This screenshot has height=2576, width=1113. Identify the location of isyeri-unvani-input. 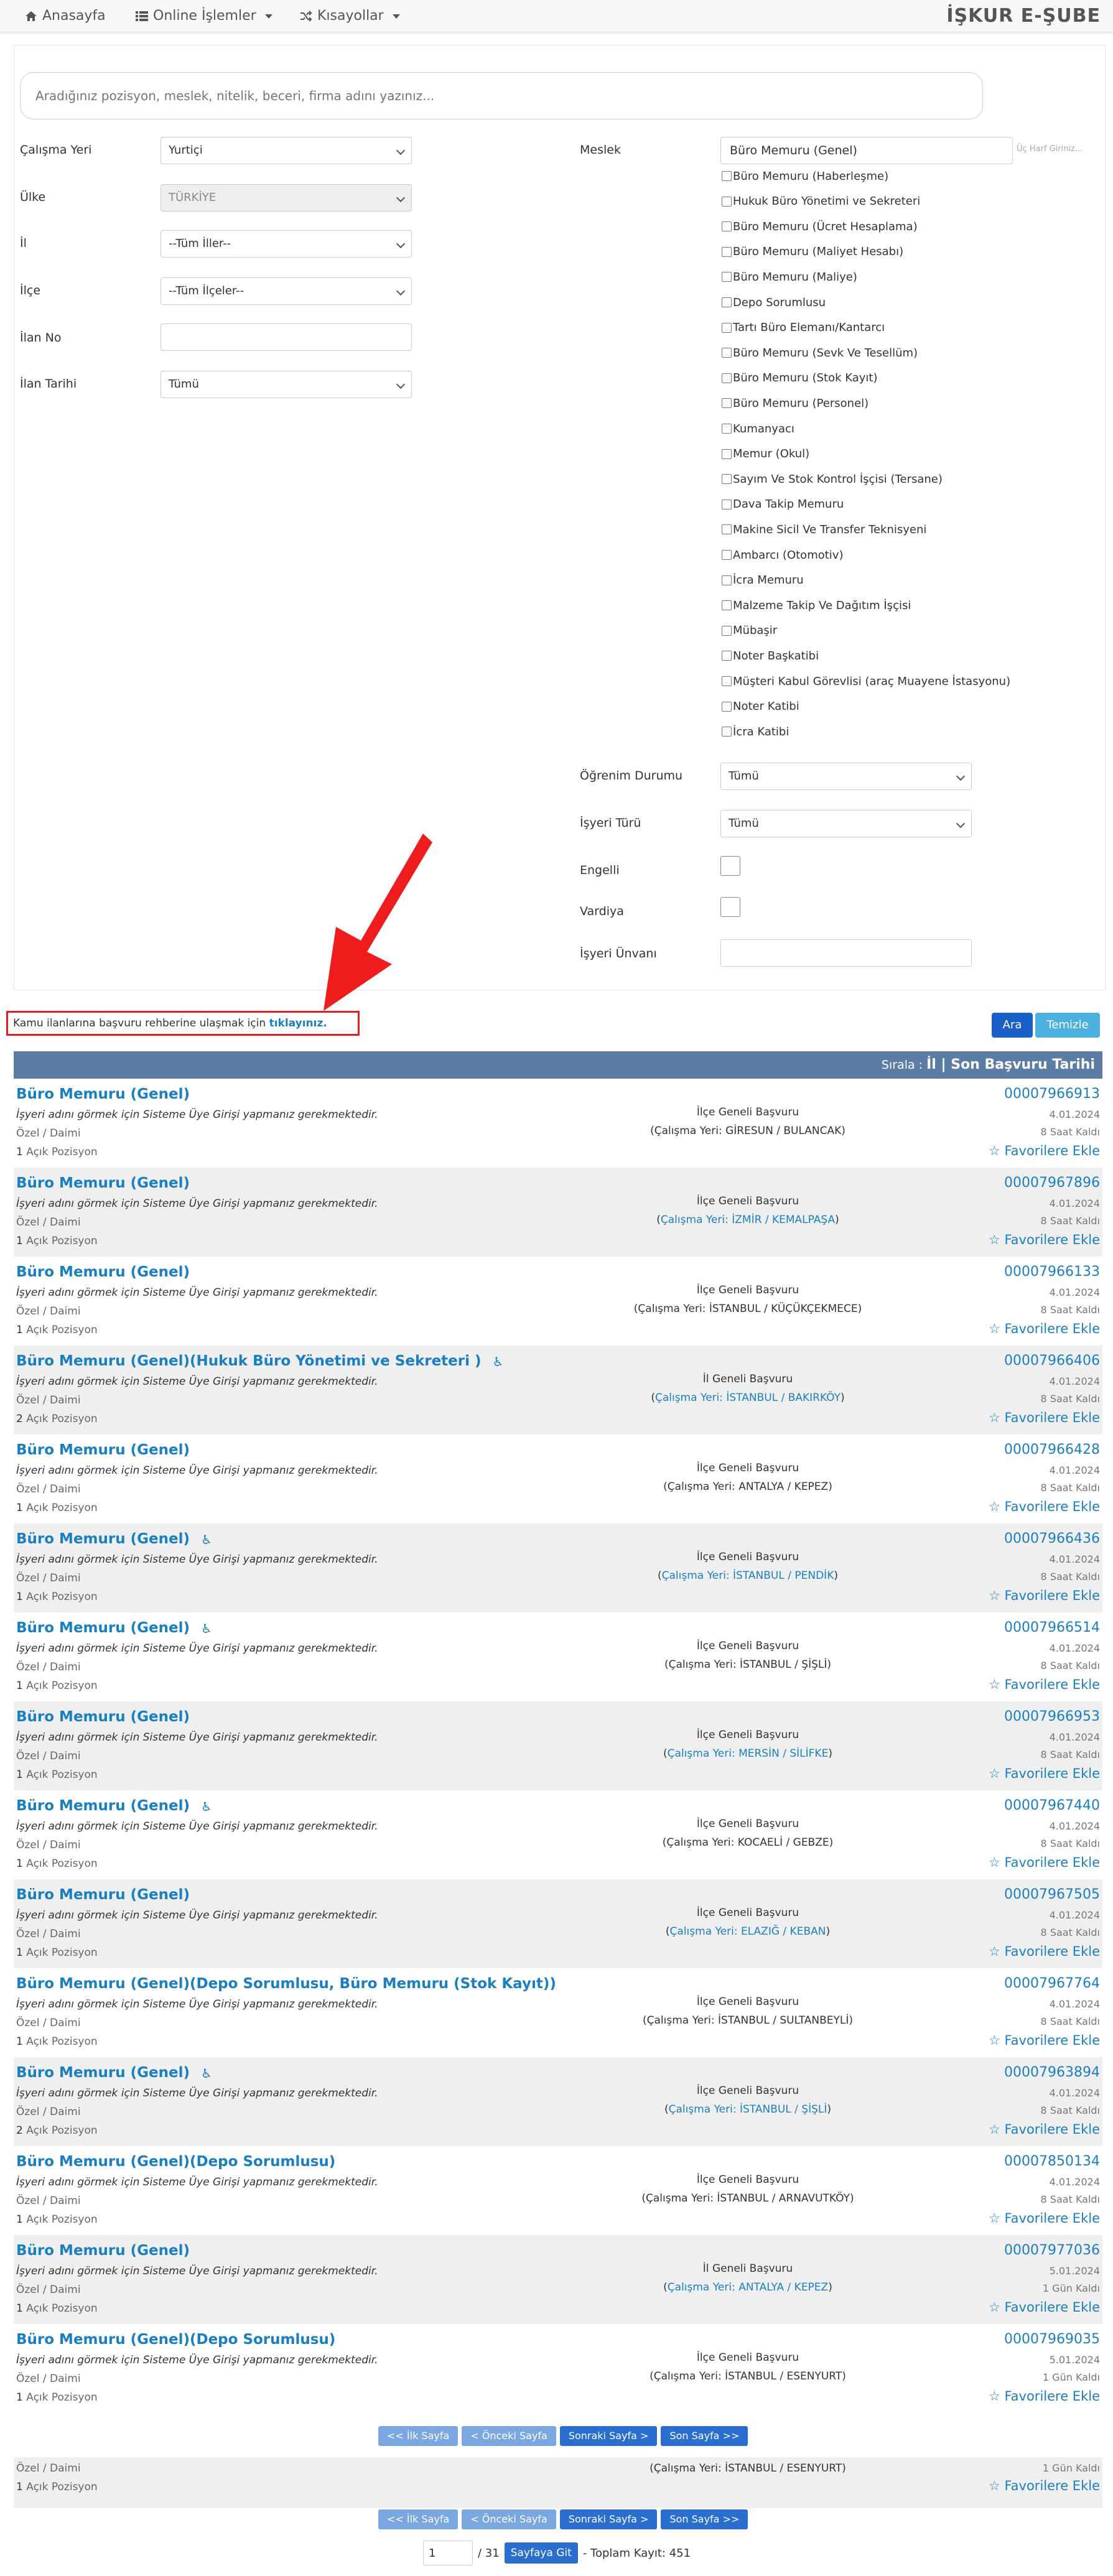
(846, 953).